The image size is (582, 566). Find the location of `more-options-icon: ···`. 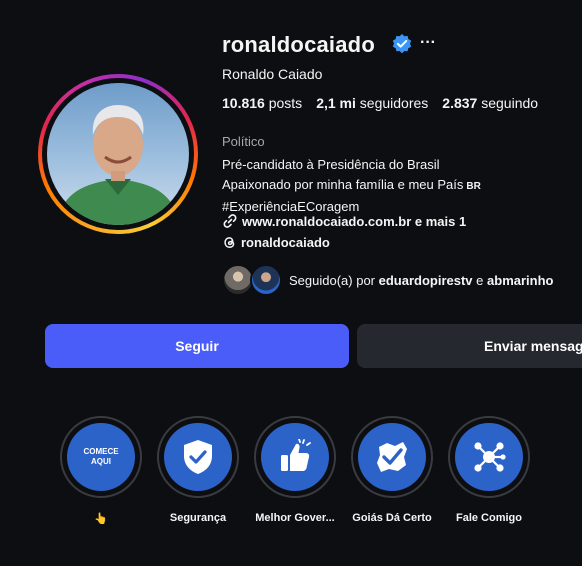

more-options-icon: ··· is located at coordinates (428, 43).